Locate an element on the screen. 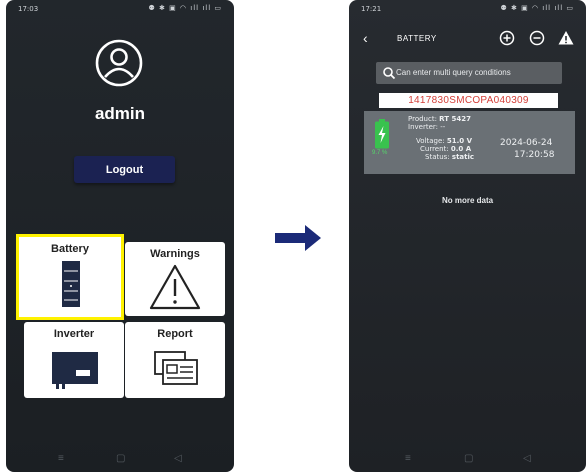 The height and width of the screenshot is (472, 586). alert-icon is located at coordinates (566, 38).